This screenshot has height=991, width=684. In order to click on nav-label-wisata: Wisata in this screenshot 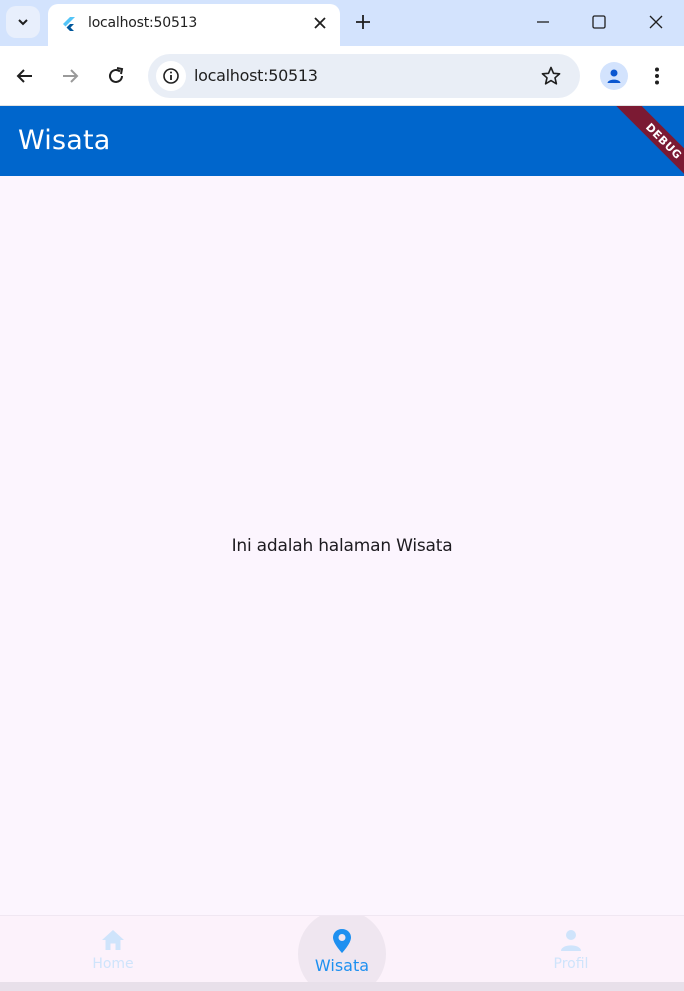, I will do `click(342, 965)`.